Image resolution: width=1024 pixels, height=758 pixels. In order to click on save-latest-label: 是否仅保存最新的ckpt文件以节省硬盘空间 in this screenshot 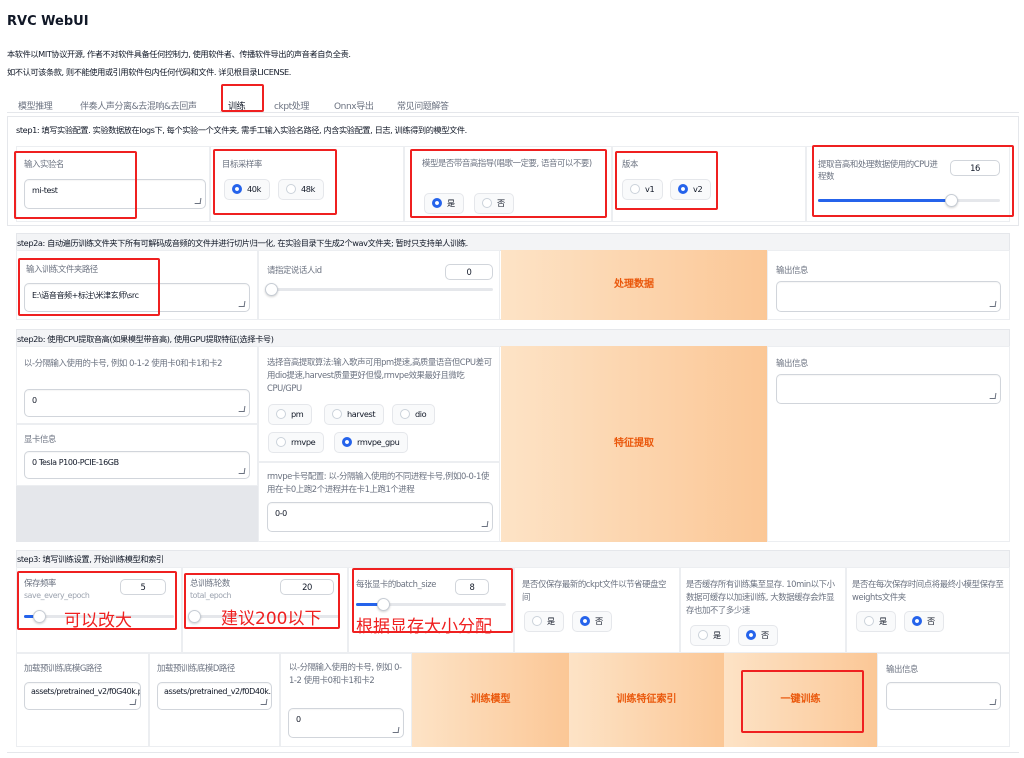, I will do `click(594, 590)`.